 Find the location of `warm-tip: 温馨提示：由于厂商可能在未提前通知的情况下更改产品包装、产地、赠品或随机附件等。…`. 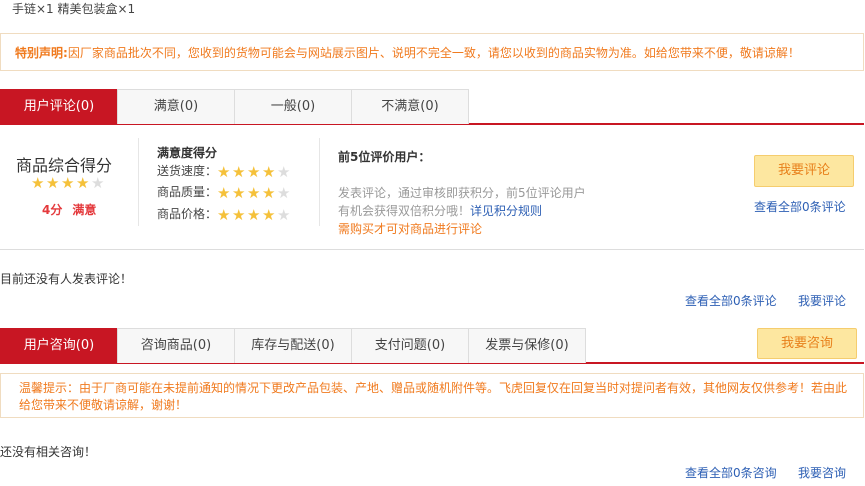

warm-tip: 温馨提示：由于厂商可能在未提前通知的情况下更改产品包装、产地、赠品或随机附件等。… is located at coordinates (432, 395).